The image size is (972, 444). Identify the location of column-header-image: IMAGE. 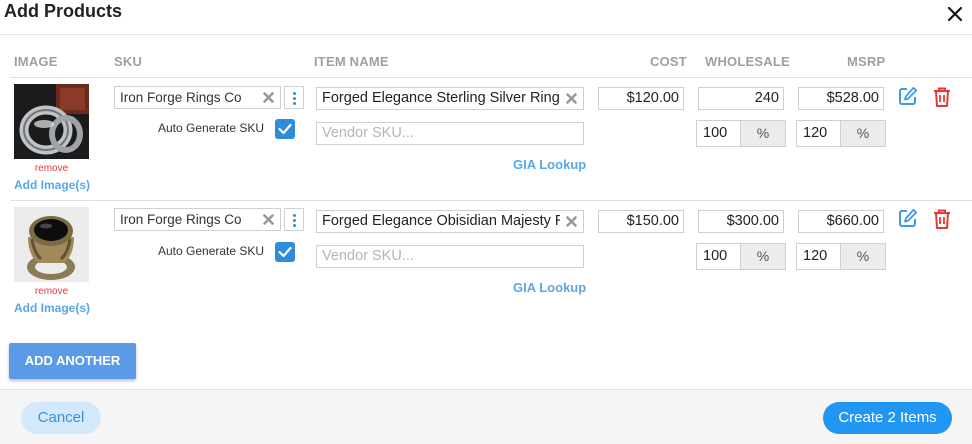
(36, 61).